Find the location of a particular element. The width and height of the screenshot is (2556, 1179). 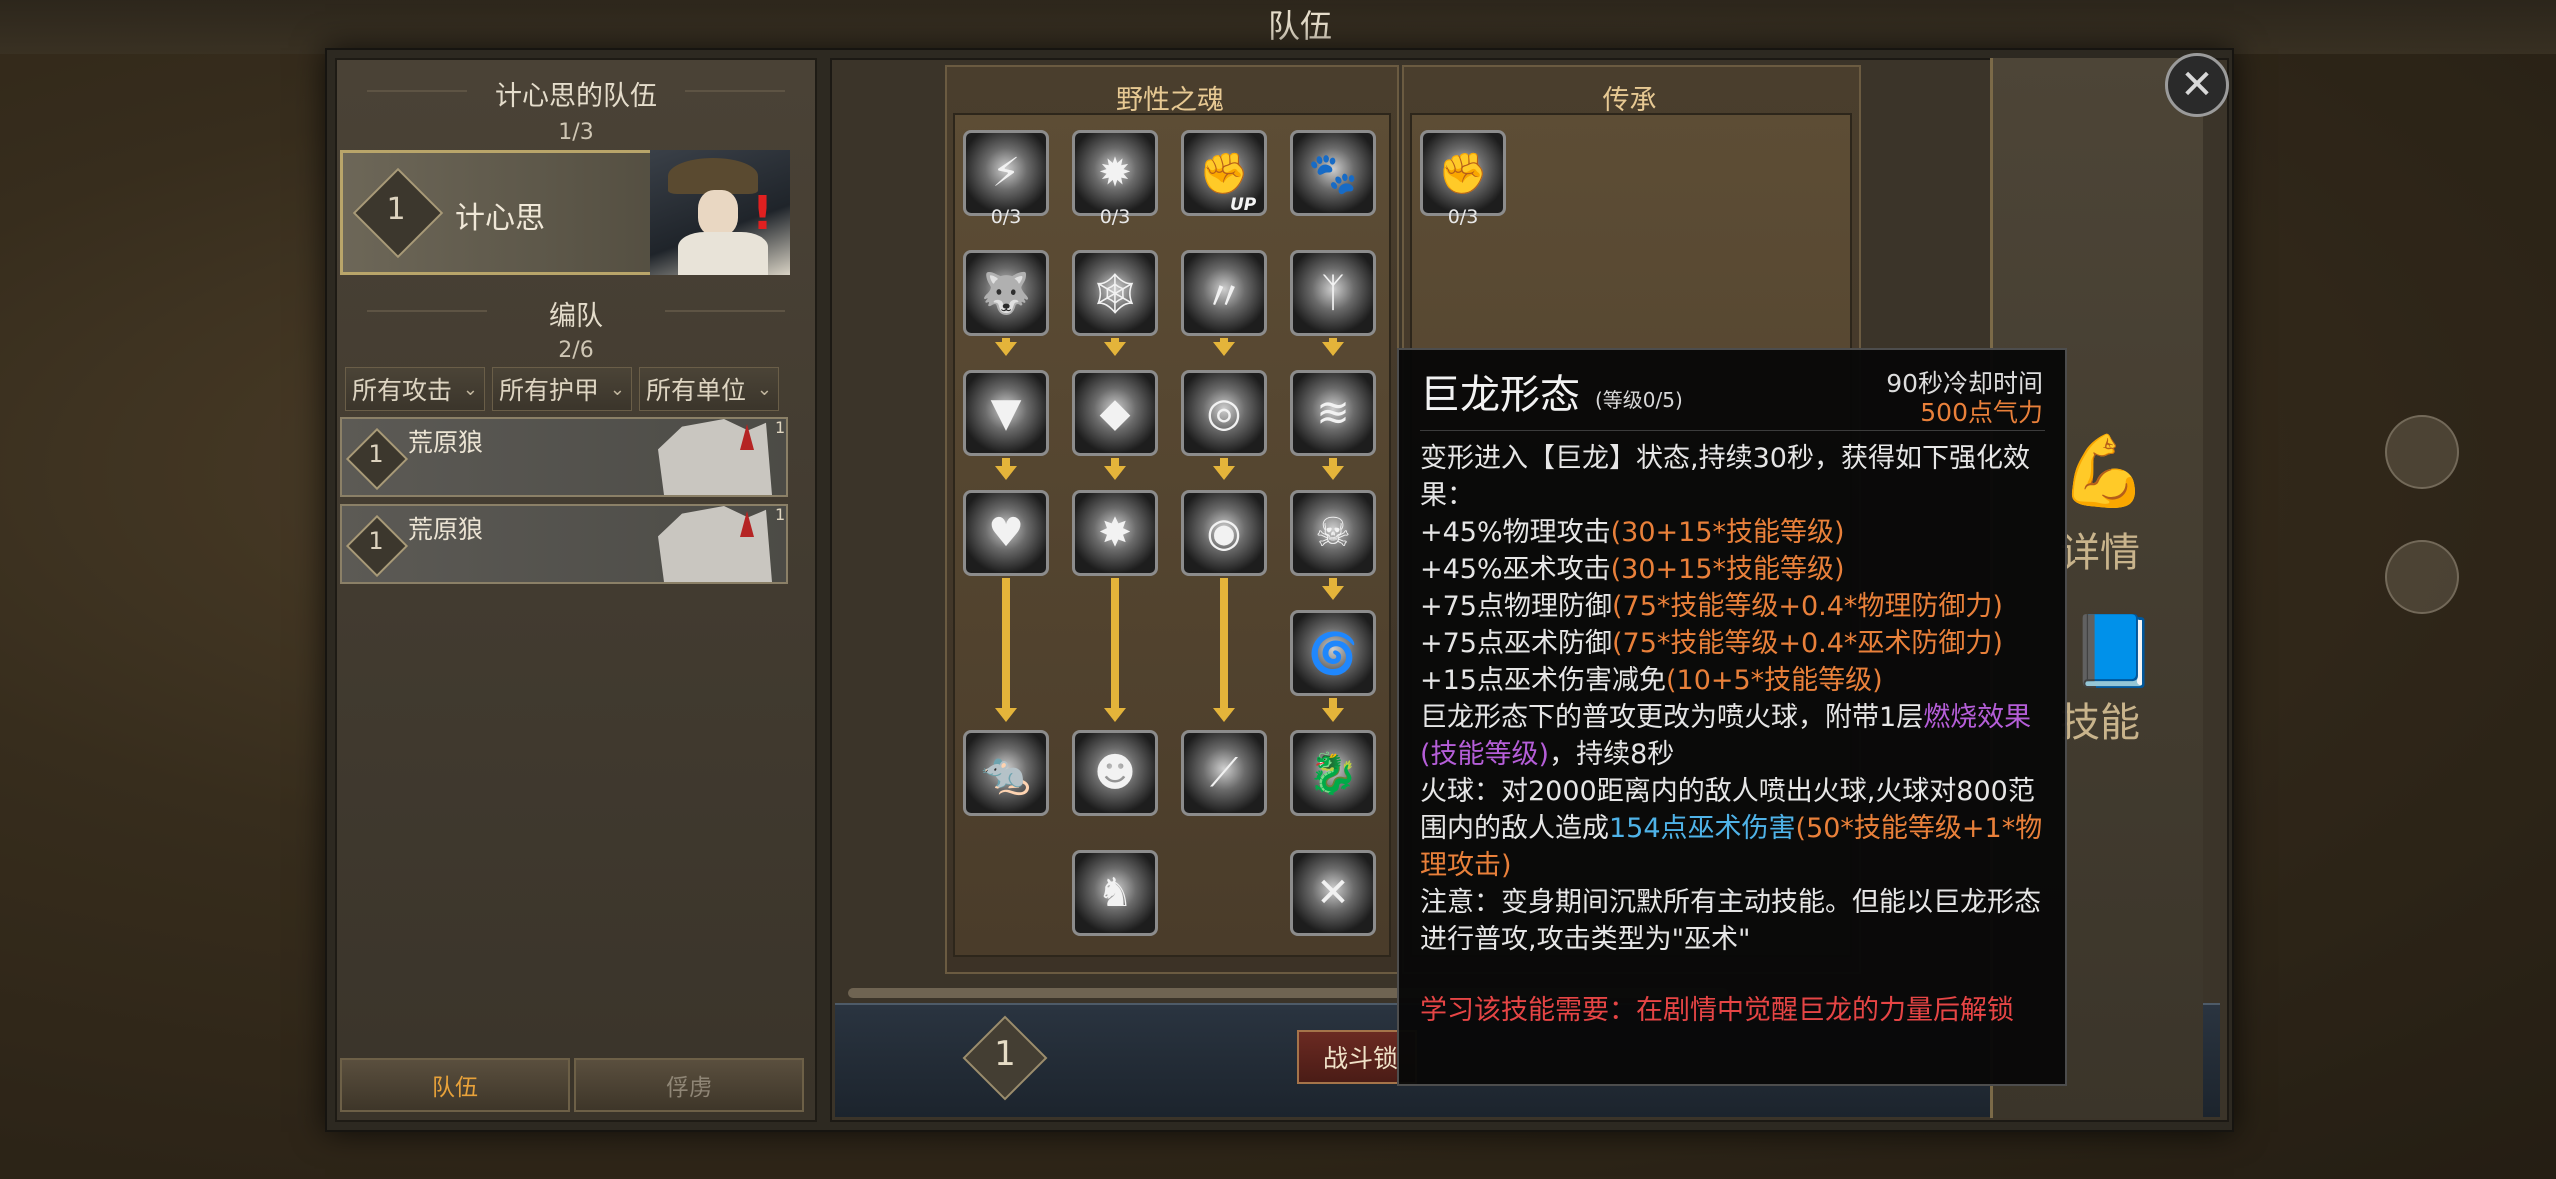

map-marker-icon is located at coordinates (2422, 452).